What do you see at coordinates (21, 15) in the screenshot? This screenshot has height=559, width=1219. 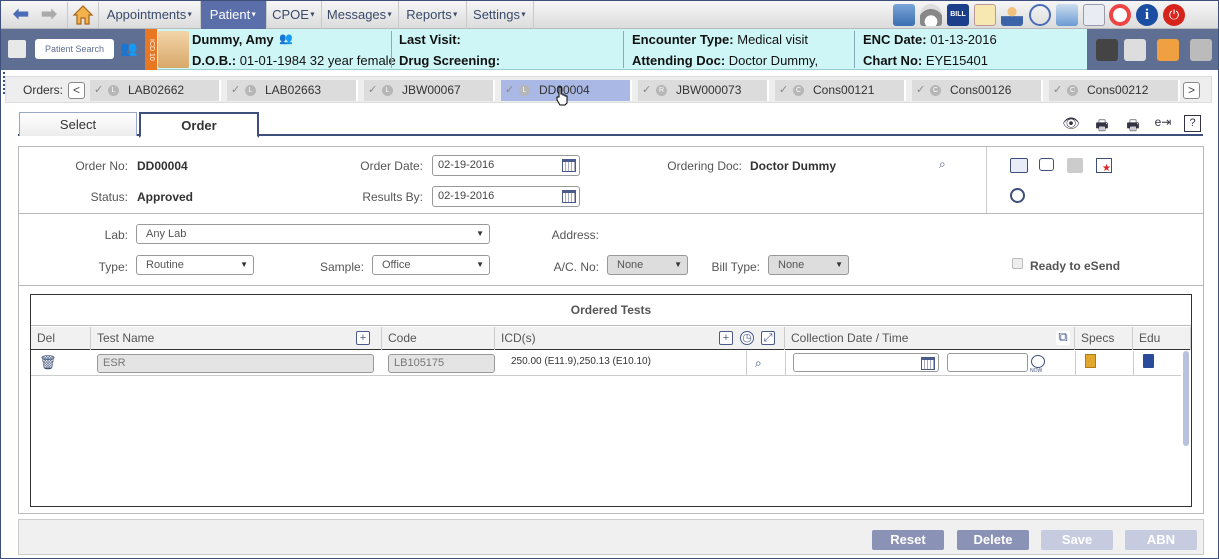 I see `back-arrow-icon: ⬅` at bounding box center [21, 15].